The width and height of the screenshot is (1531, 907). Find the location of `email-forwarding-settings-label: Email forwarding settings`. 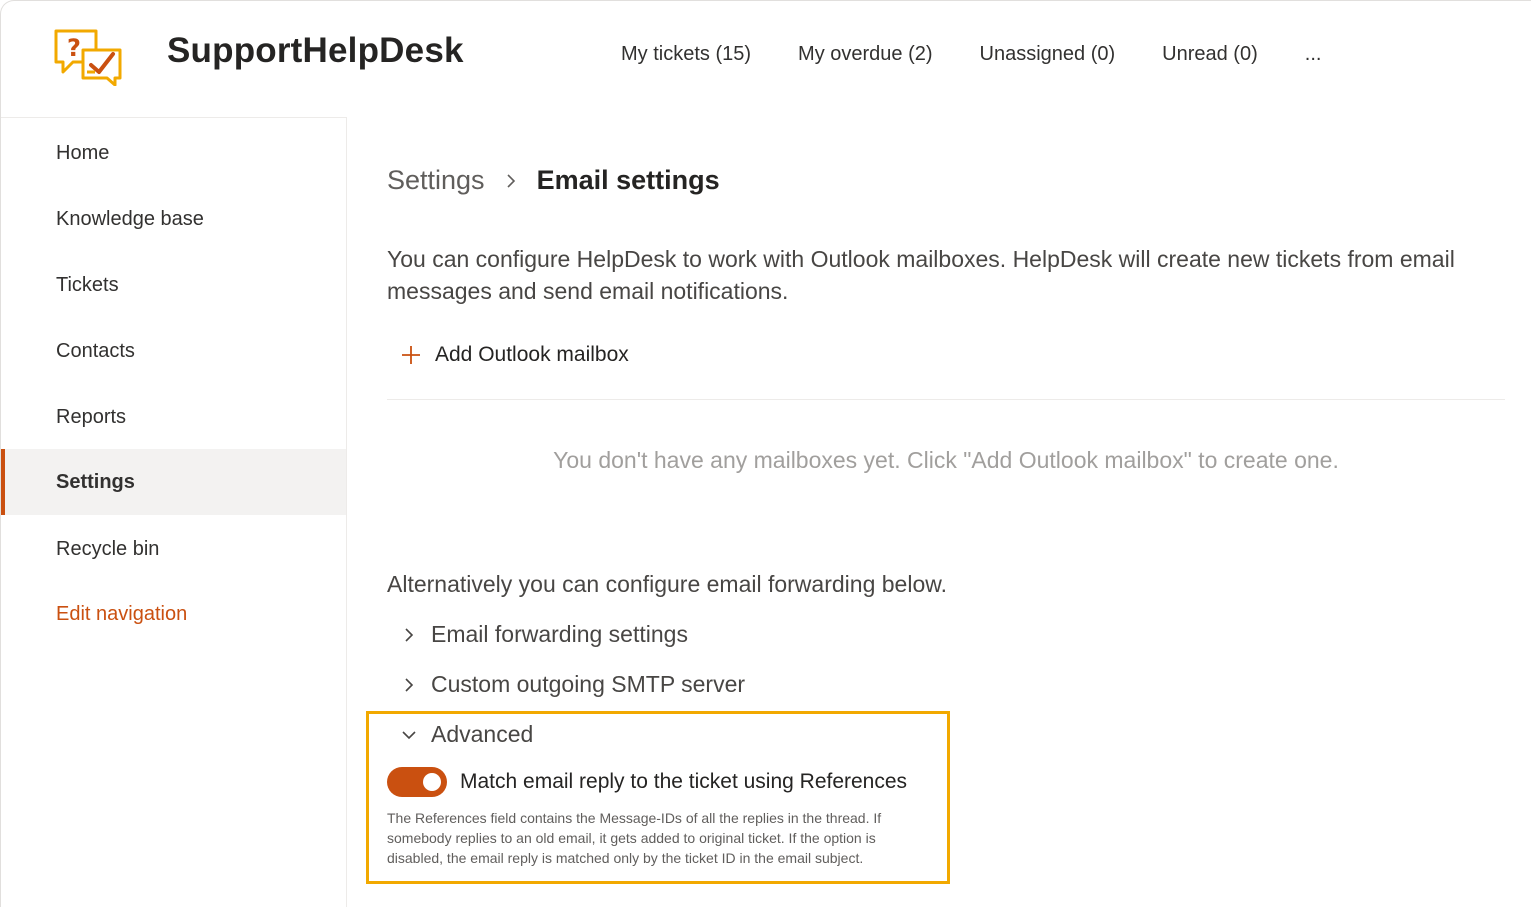

email-forwarding-settings-label: Email forwarding settings is located at coordinates (559, 634).